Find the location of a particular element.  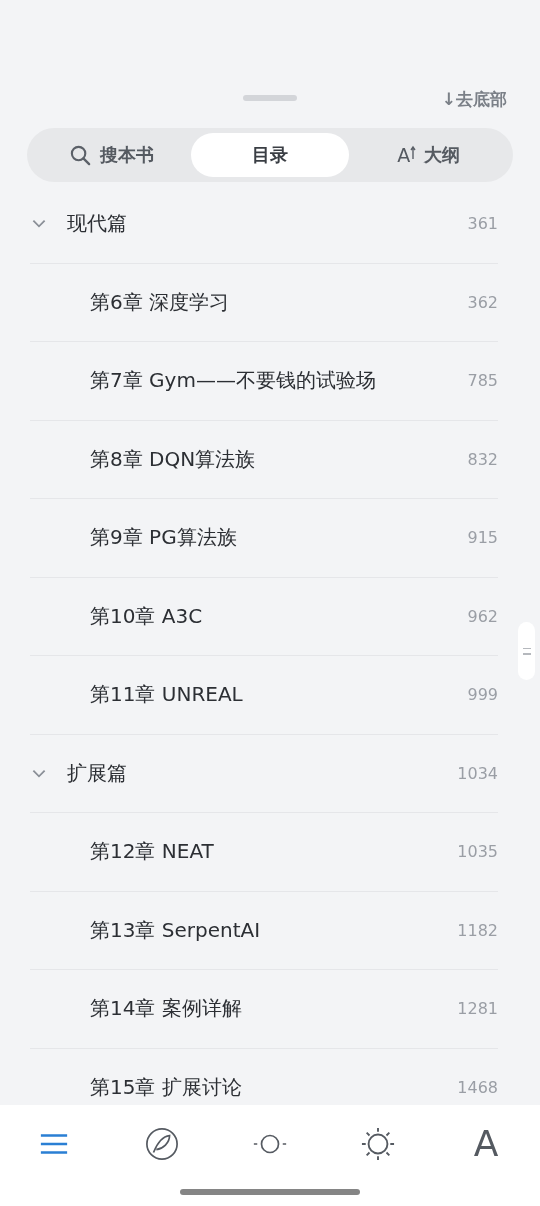

page-number: 1034 is located at coordinates (477, 773).